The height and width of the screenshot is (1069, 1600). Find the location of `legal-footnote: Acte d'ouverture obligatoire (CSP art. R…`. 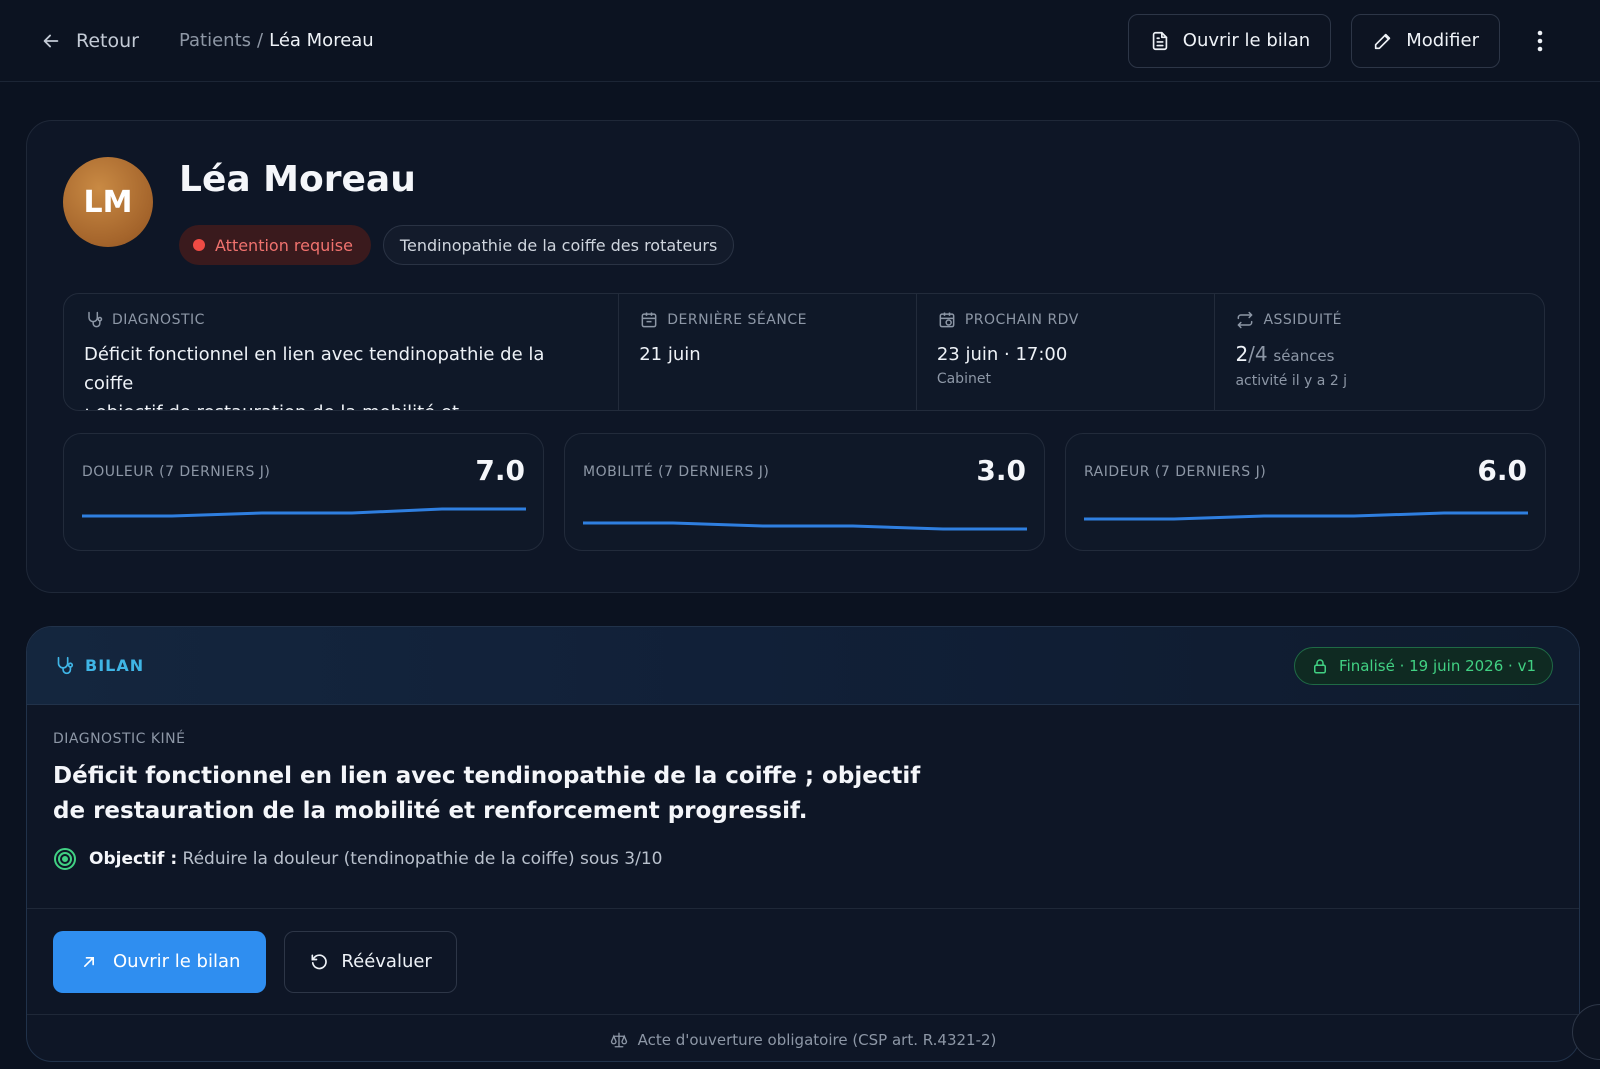

legal-footnote: Acte d'ouverture obligatoire (CSP art. R… is located at coordinates (803, 1038).